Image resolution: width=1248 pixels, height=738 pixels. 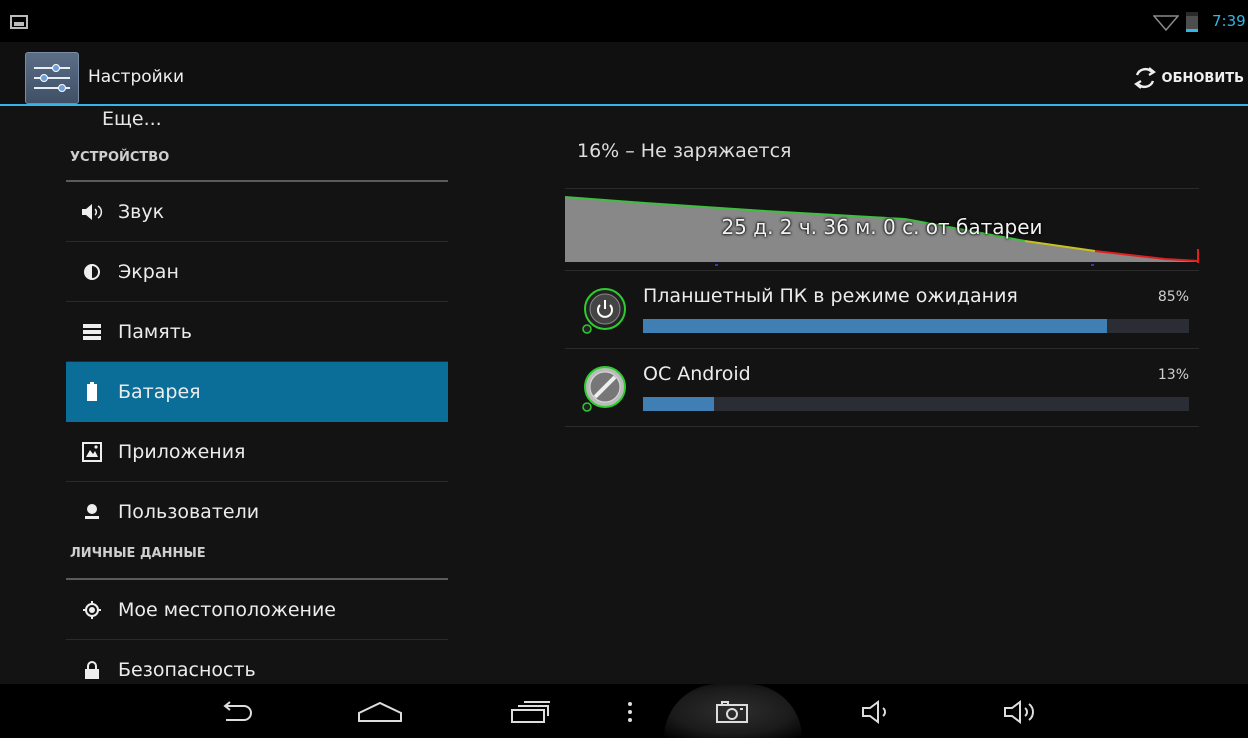 I want to click on sidebar-item-battery: Батарея, so click(x=257, y=392).